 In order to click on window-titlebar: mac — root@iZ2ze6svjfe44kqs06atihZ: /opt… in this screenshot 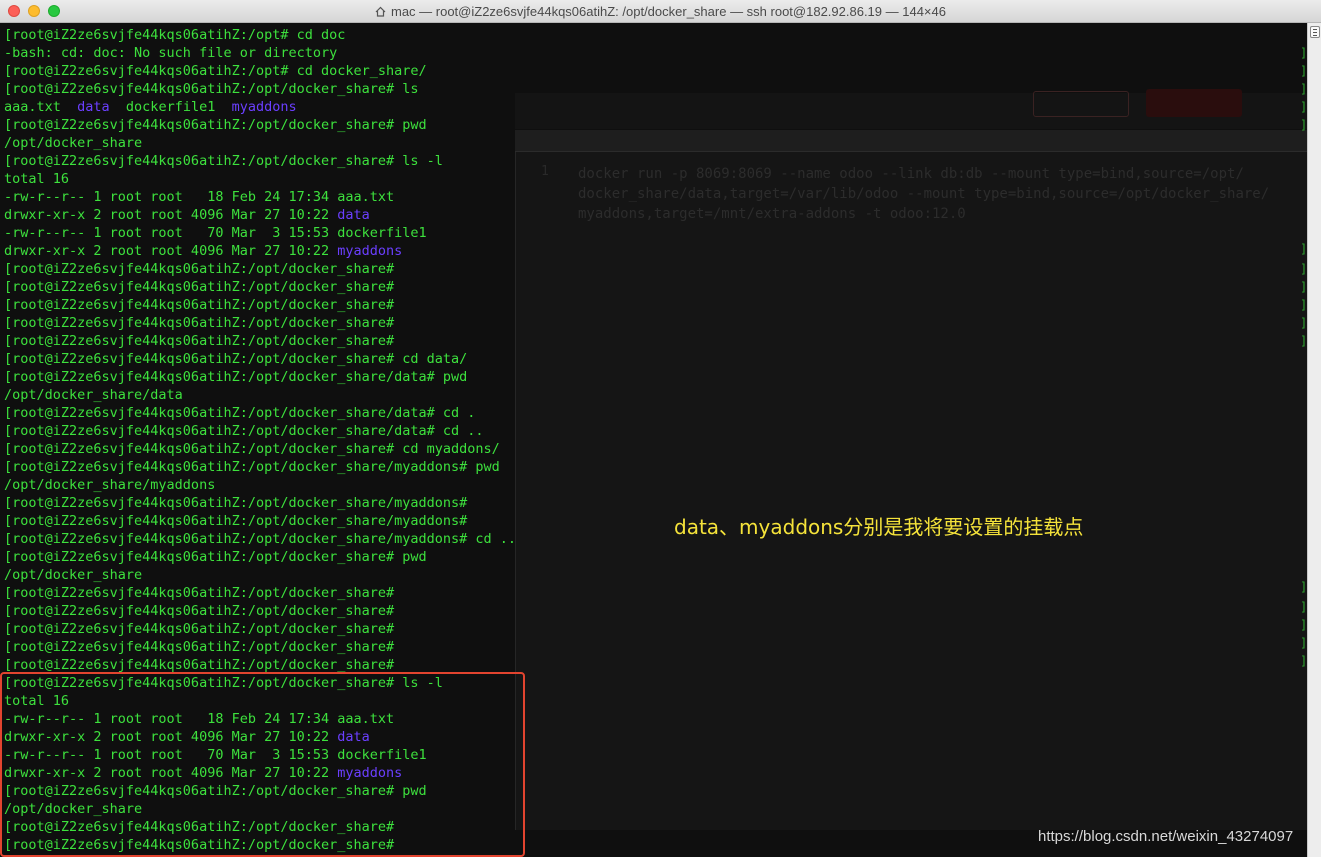, I will do `click(660, 11)`.